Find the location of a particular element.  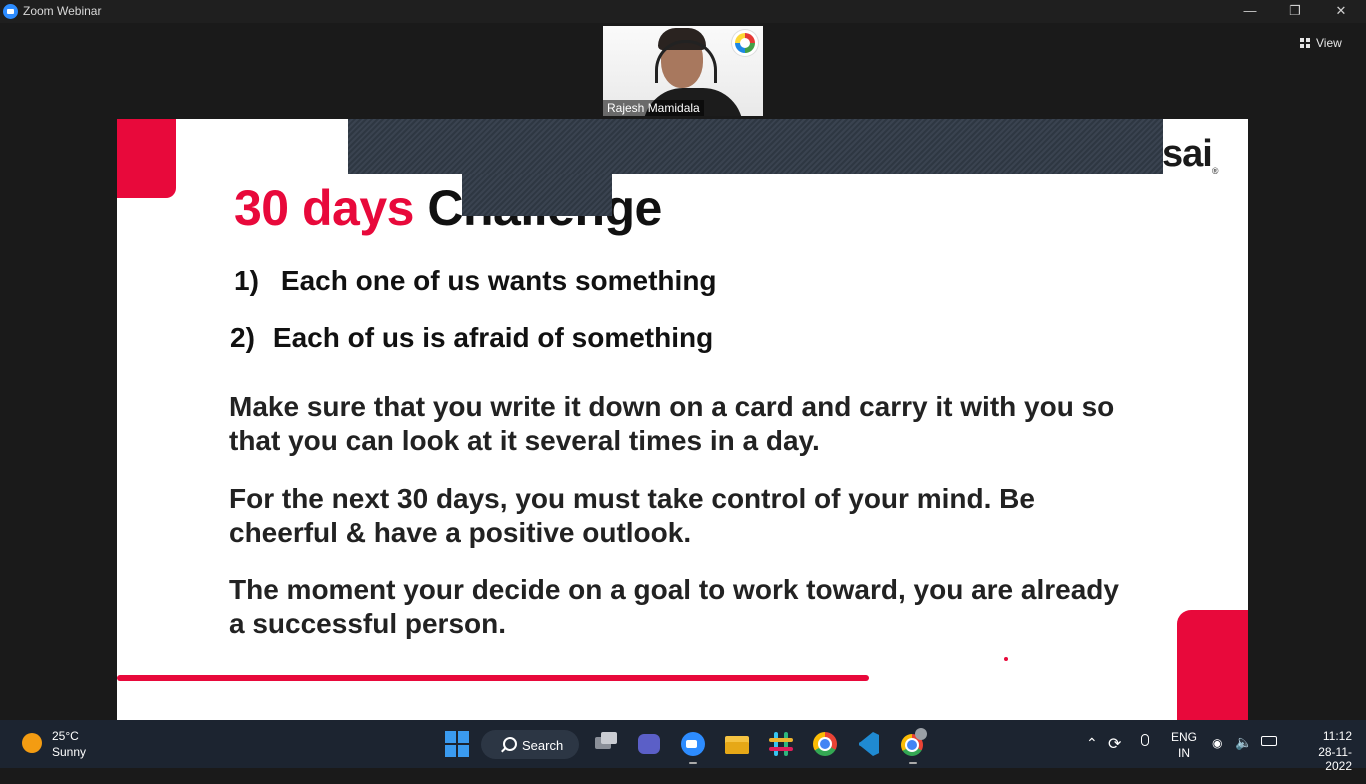

slide-brand: sai® is located at coordinates (1190, 154).